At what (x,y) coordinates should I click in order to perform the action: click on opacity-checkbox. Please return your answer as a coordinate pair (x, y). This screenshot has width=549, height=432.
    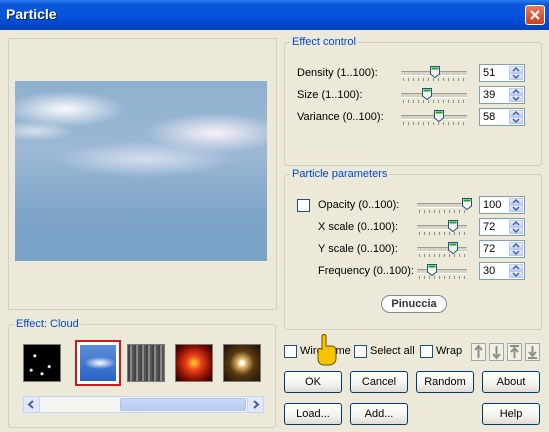
    Looking at the image, I should click on (303, 205).